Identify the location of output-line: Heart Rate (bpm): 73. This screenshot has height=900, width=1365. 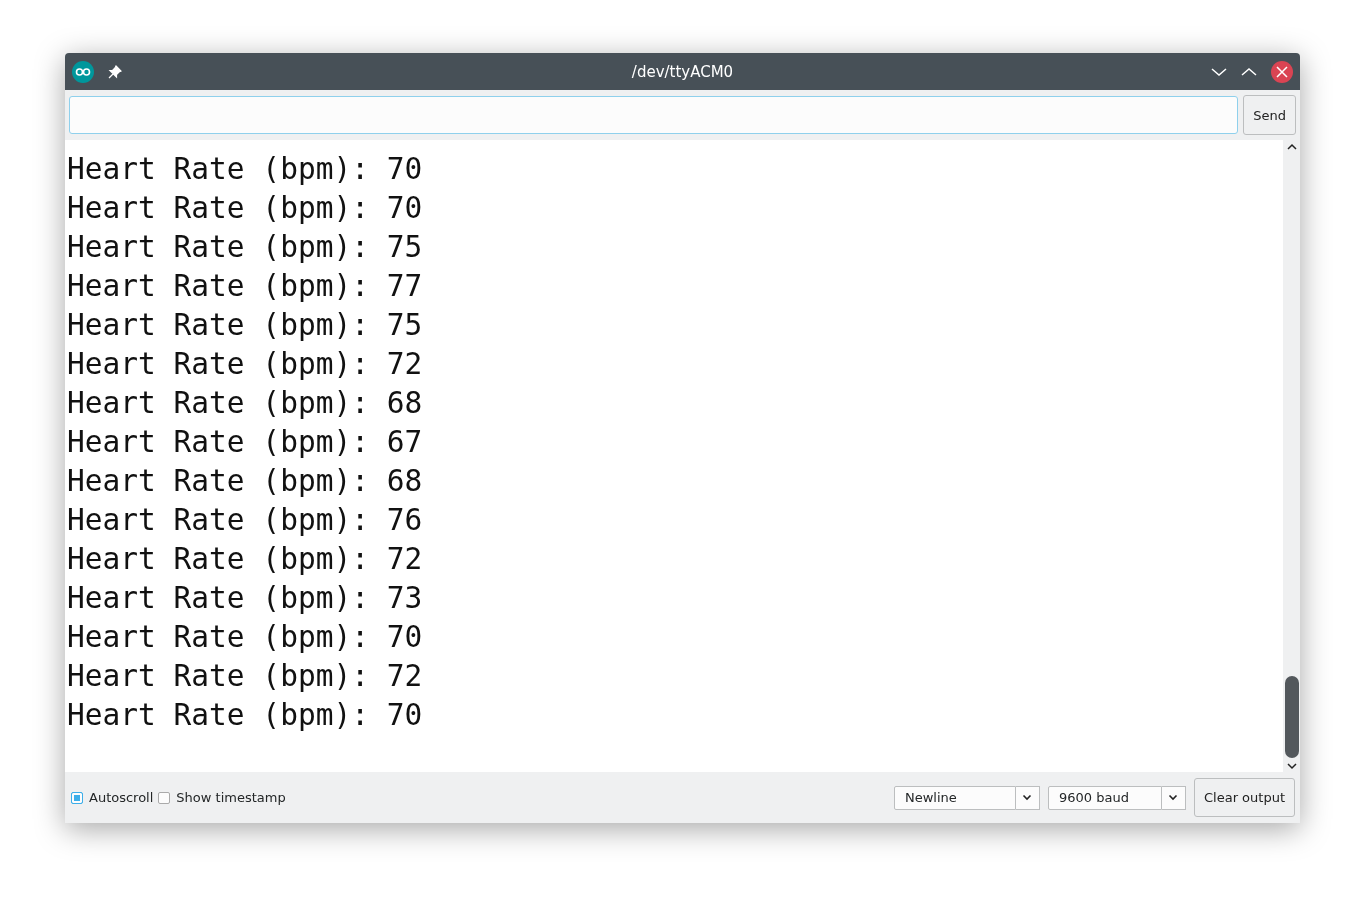
(245, 598).